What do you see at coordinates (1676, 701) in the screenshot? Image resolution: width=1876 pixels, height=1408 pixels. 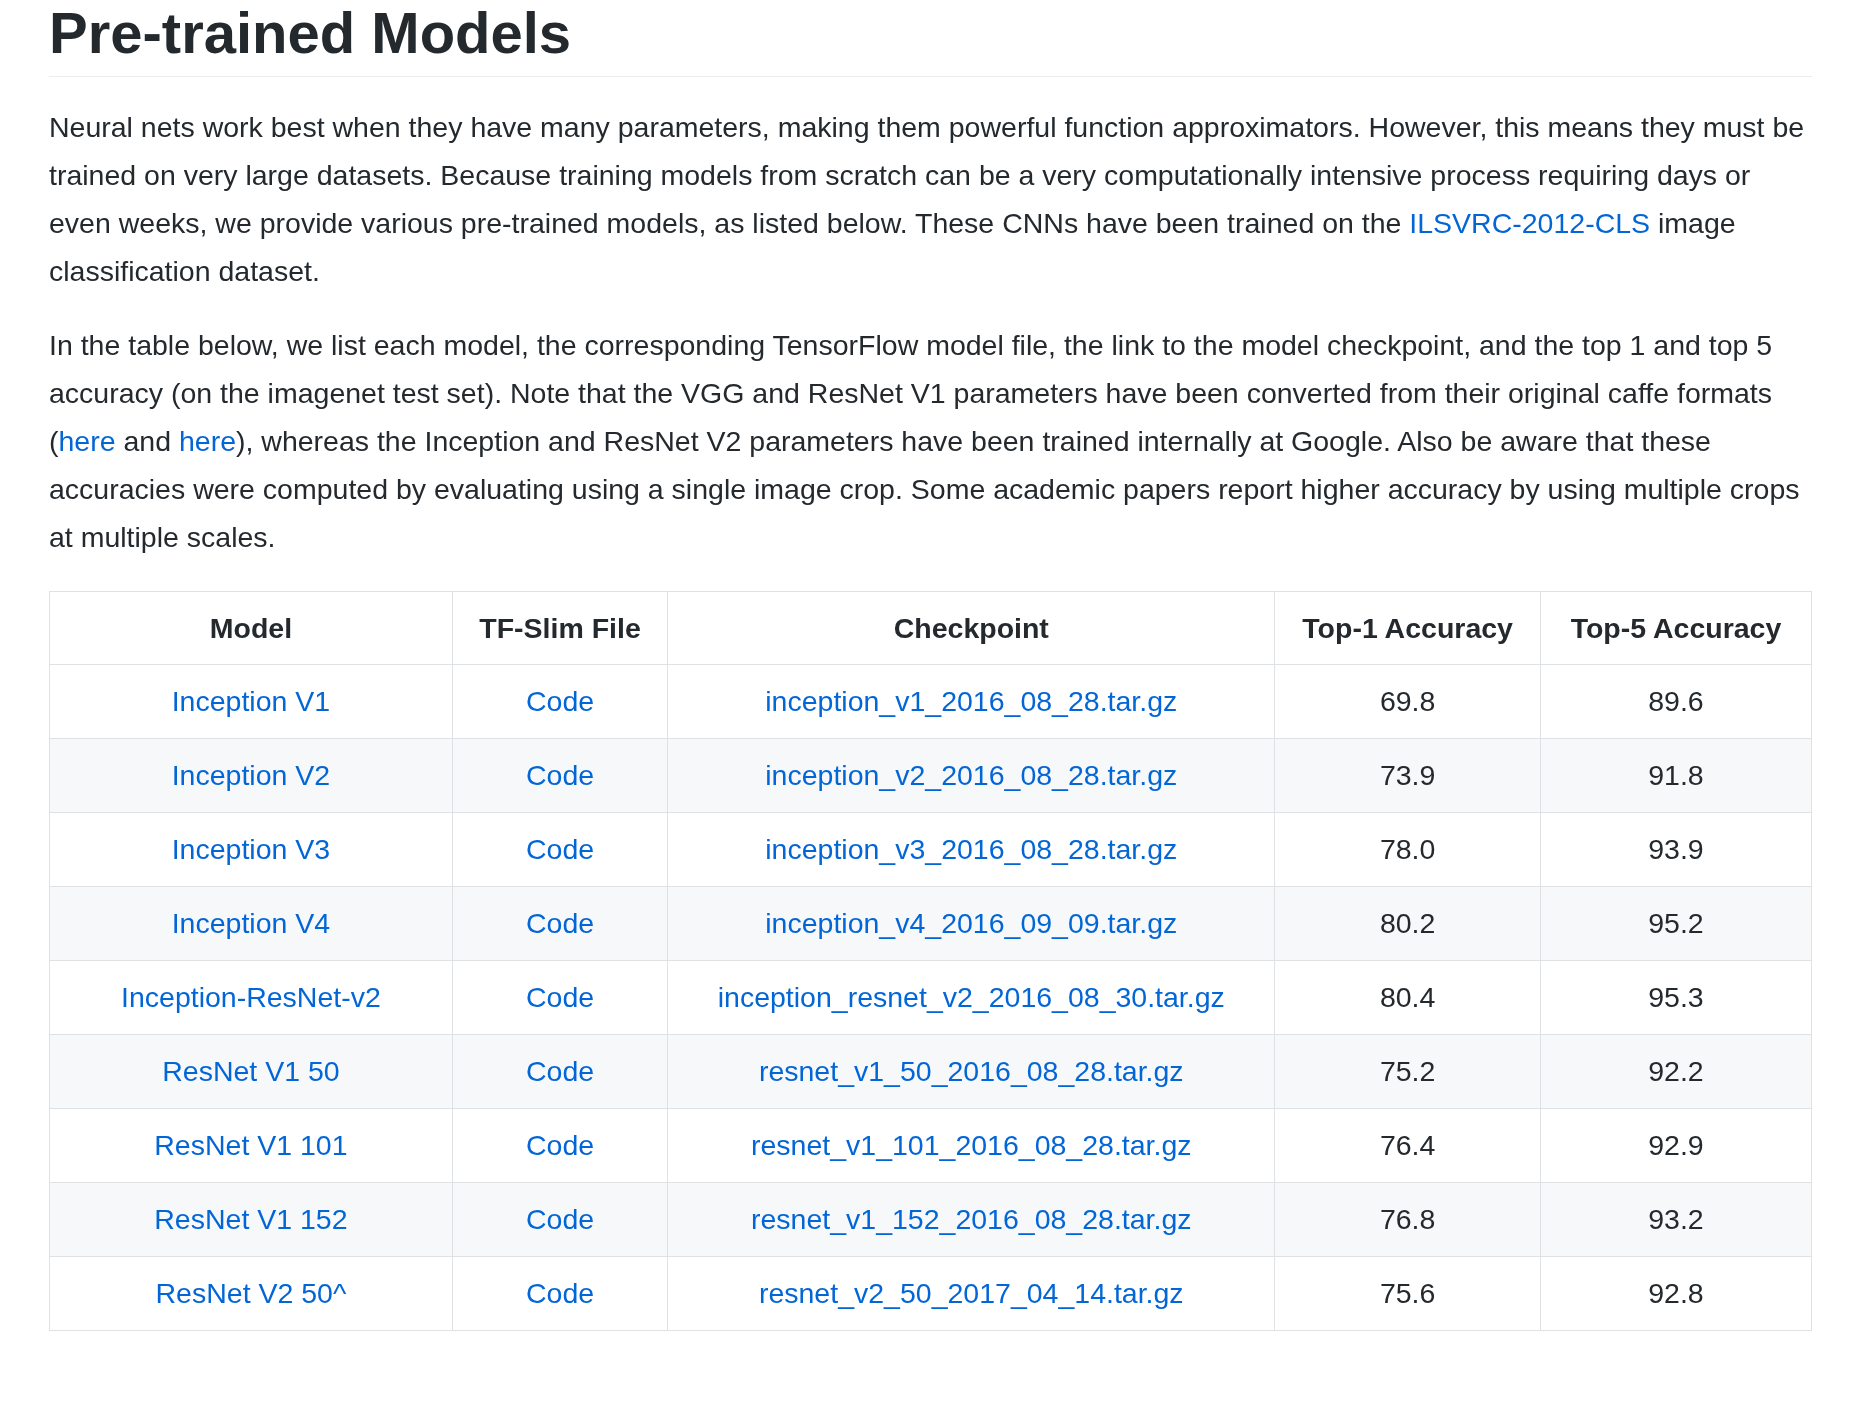 I see `table-cell: 89.6` at bounding box center [1676, 701].